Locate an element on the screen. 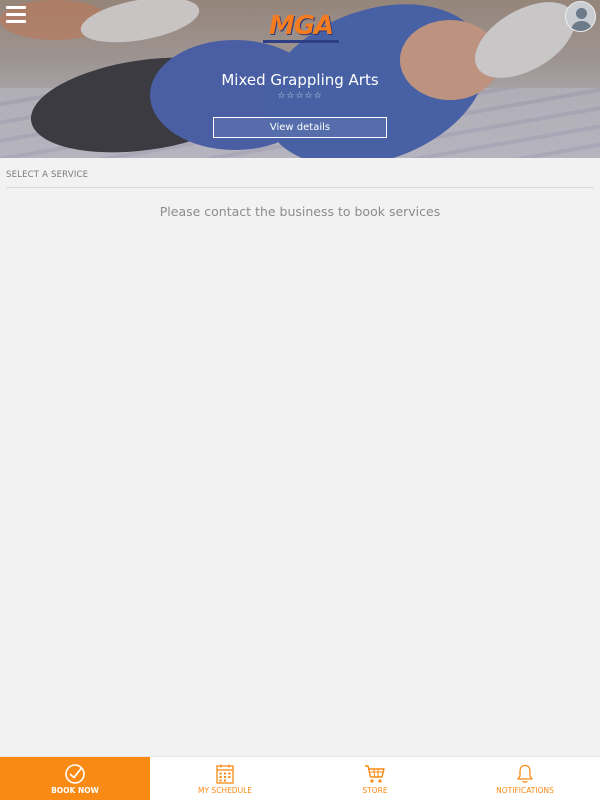  tab-notifications: NOTIFICATIONS is located at coordinates (525, 778).